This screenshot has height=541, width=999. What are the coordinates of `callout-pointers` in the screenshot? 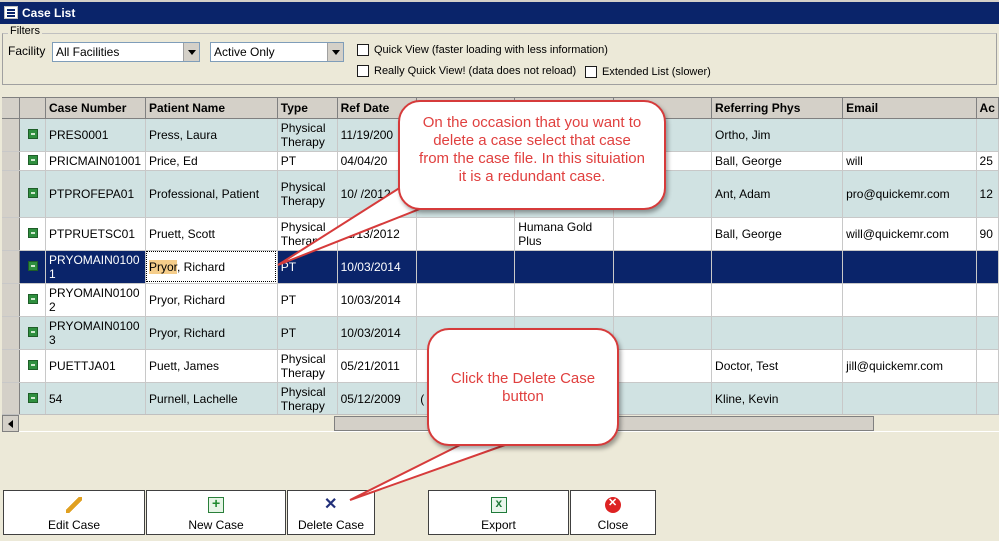 It's located at (391, 337).